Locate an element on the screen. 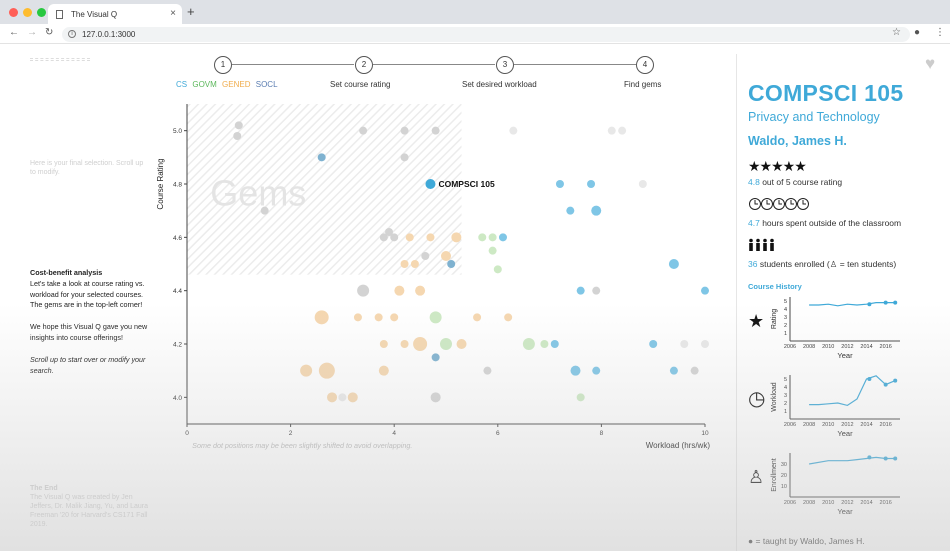 Image resolution: width=950 pixels, height=551 pixels. x-tick-label: 2 is located at coordinates (291, 433).